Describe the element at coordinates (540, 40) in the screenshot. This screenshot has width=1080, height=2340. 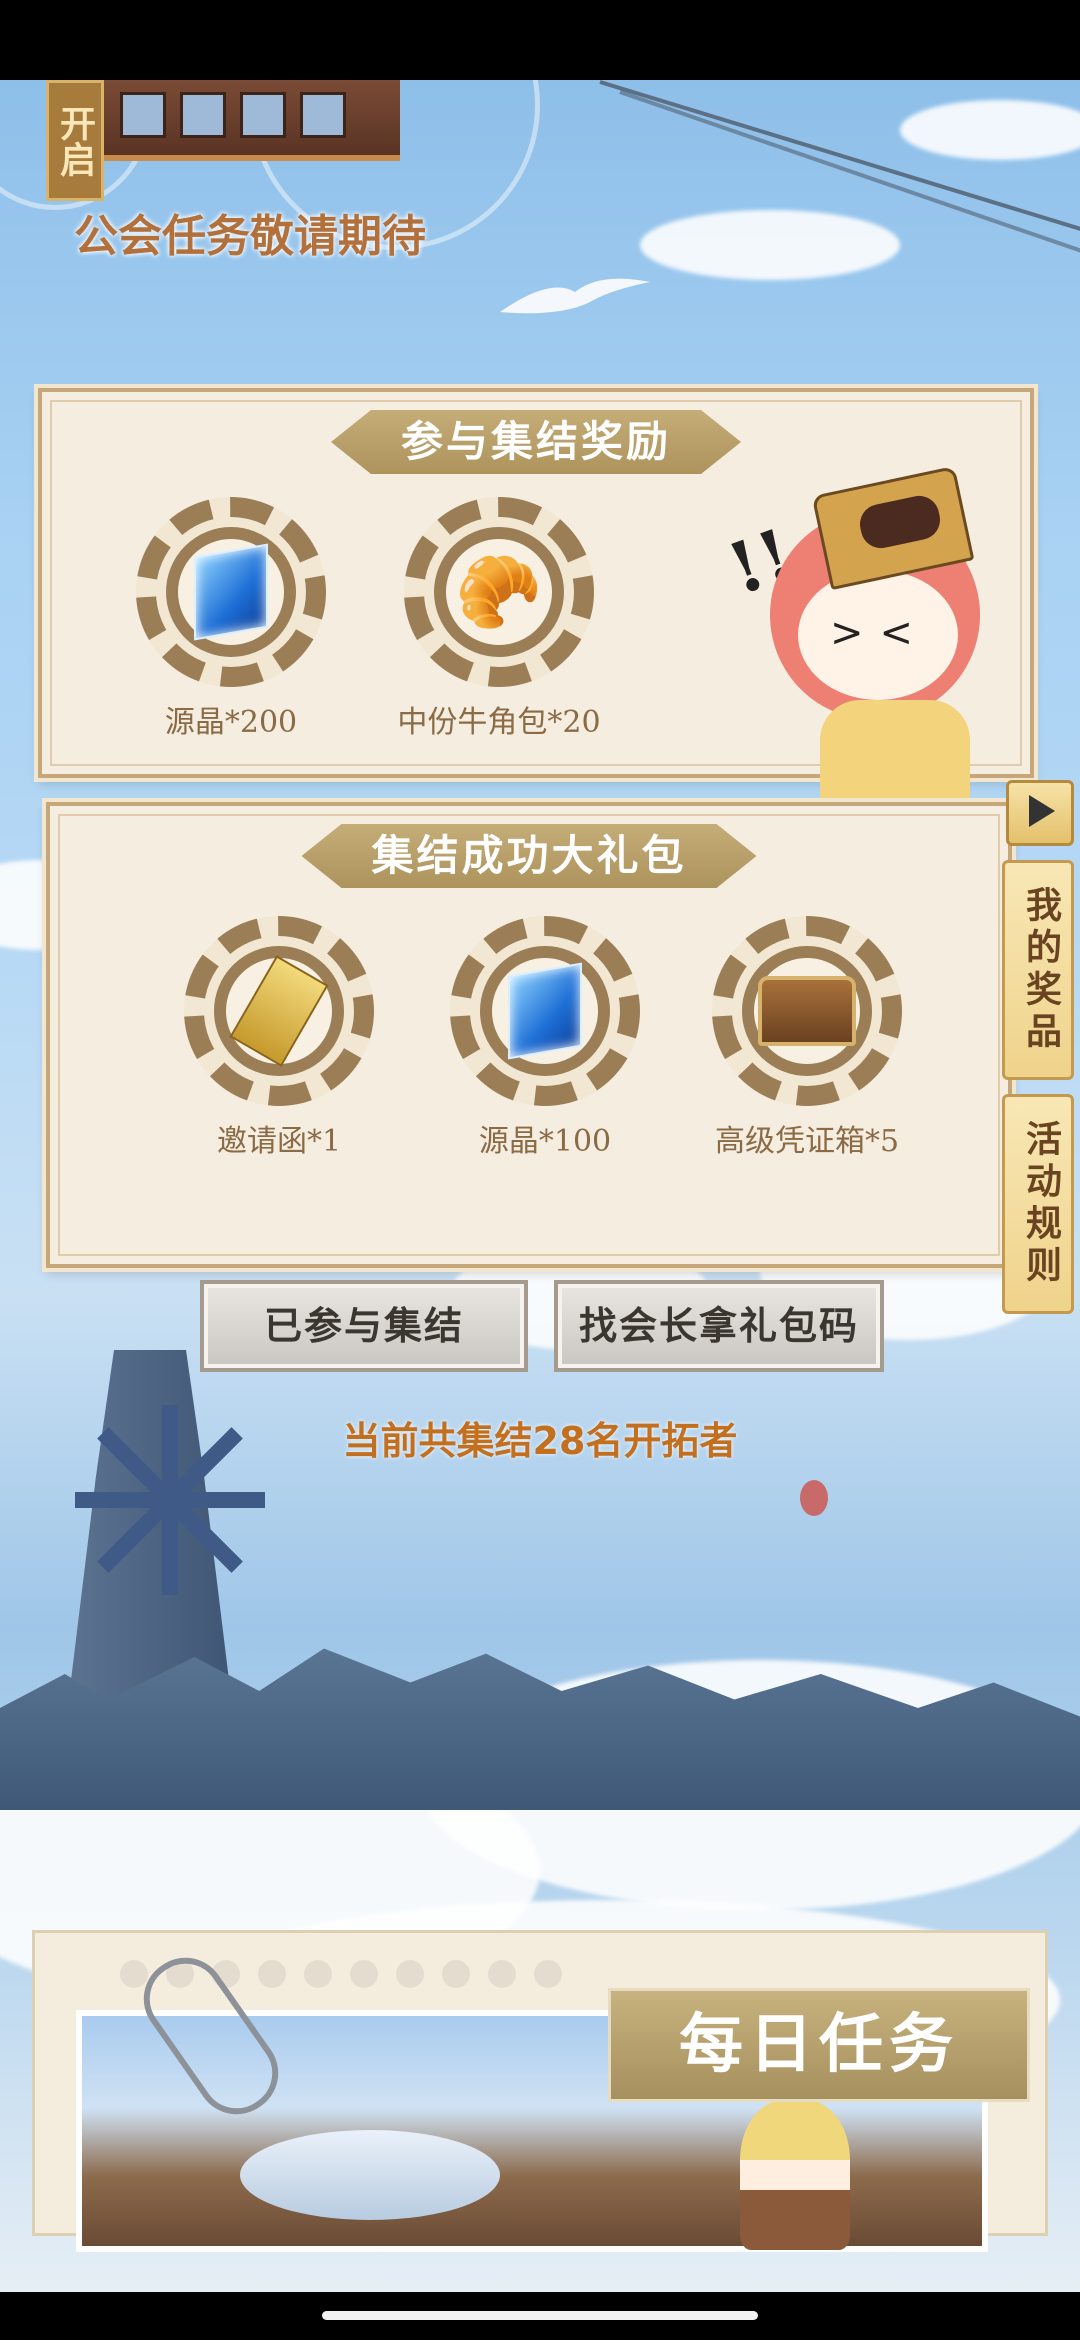
I see `status-bar` at that location.